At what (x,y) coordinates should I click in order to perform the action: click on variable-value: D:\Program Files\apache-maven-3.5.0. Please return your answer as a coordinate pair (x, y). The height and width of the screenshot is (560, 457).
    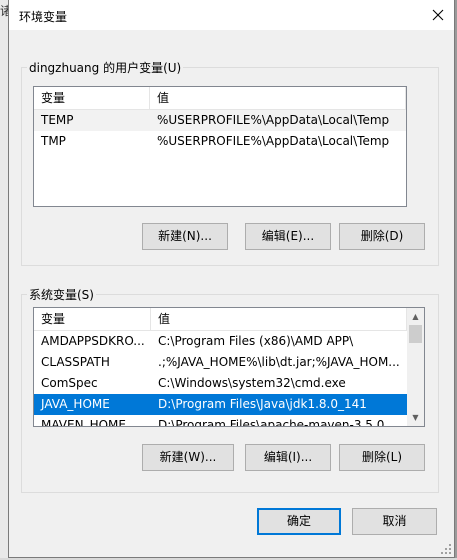
    Looking at the image, I should click on (271, 422).